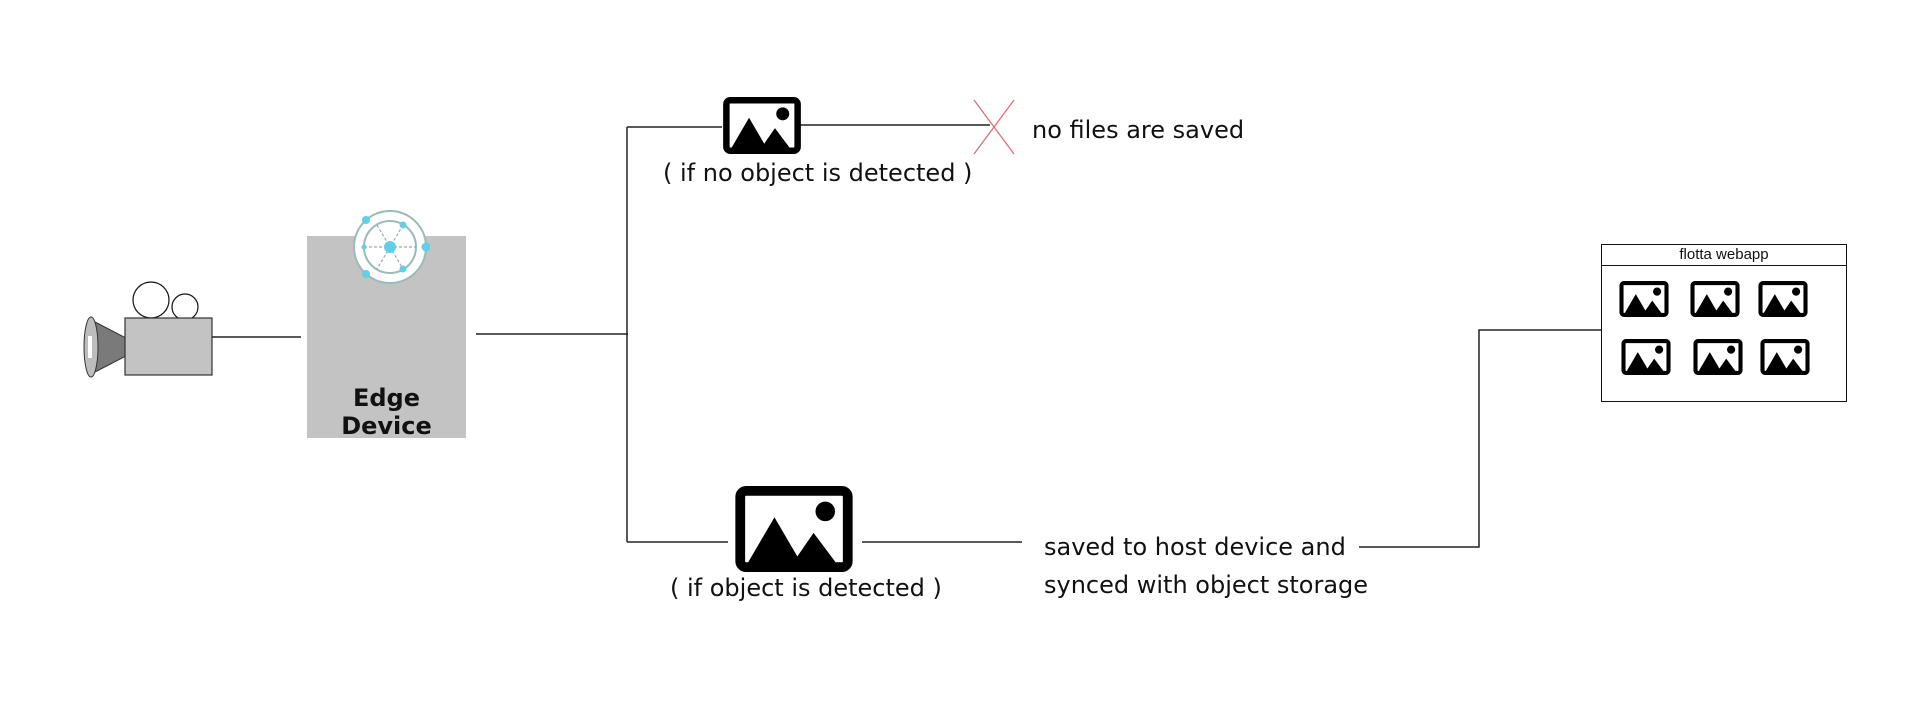 The width and height of the screenshot is (1920, 709). I want to click on storage-to-webapp-line, so click(1480, 438).